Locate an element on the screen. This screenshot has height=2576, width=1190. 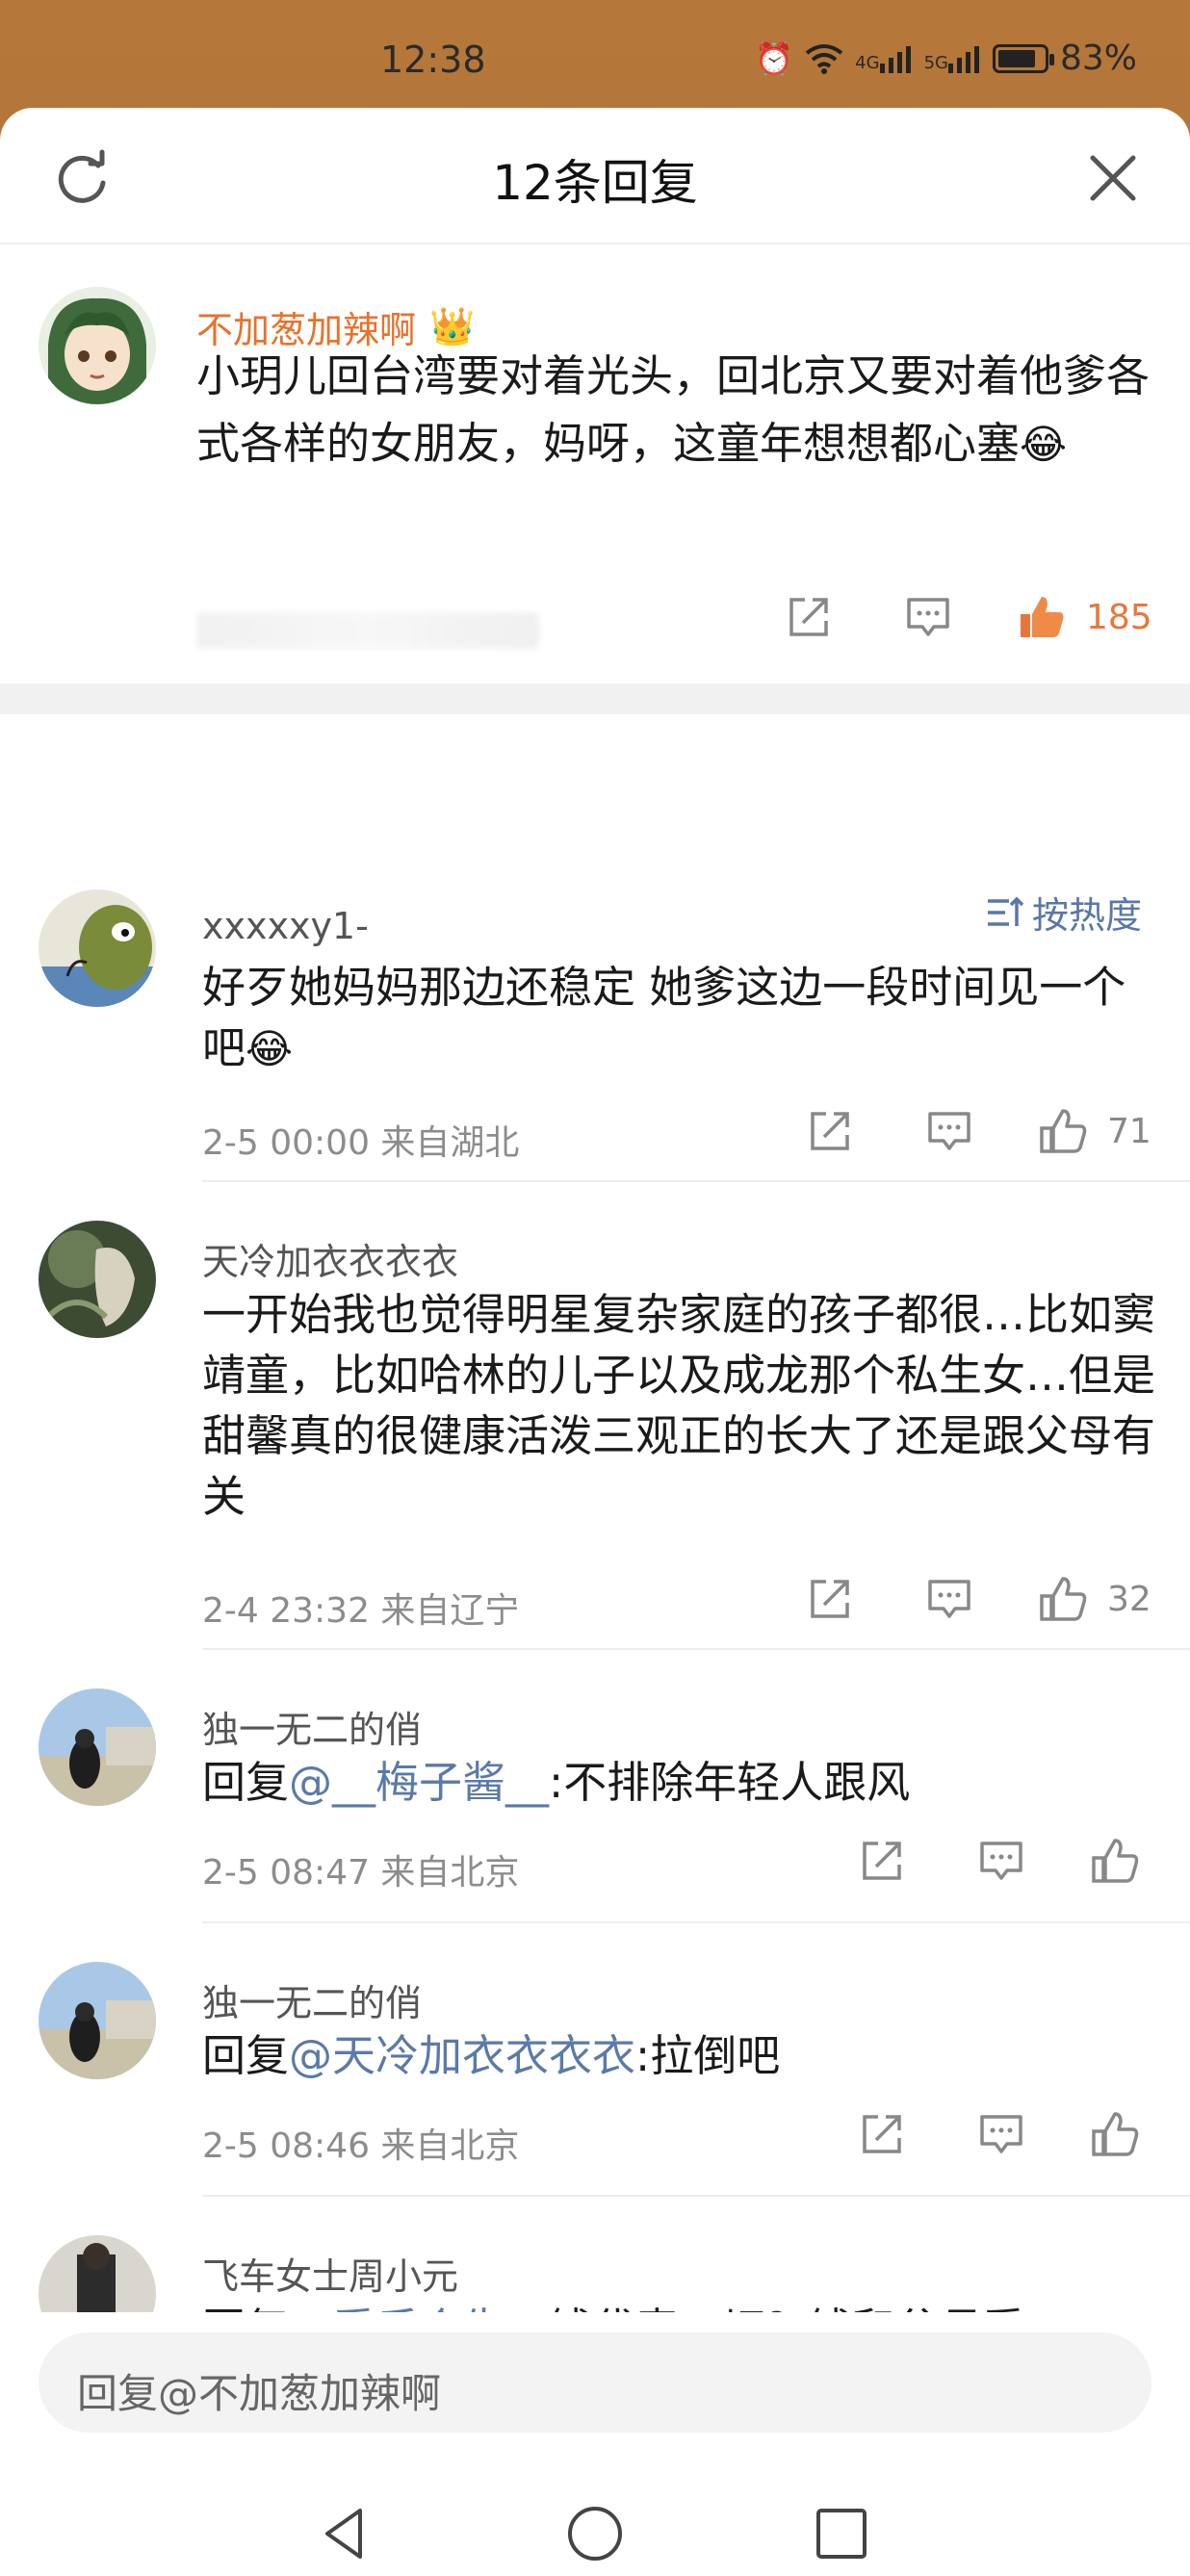
battery-percent: 83% is located at coordinates (1098, 59).